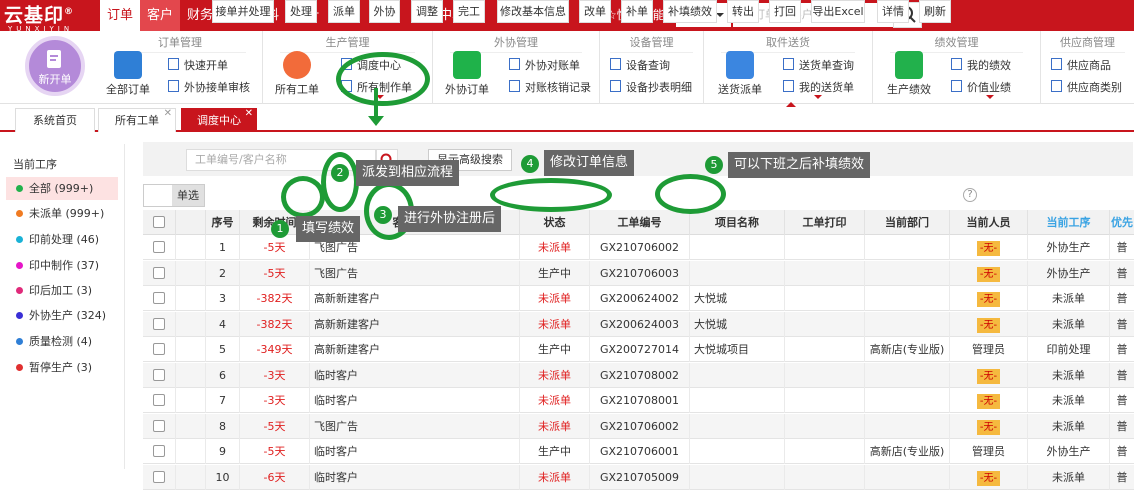 The width and height of the screenshot is (1134, 490). Describe the element at coordinates (62, 213) in the screenshot. I see `filter-undispatched: 未派单 (999+)` at that location.